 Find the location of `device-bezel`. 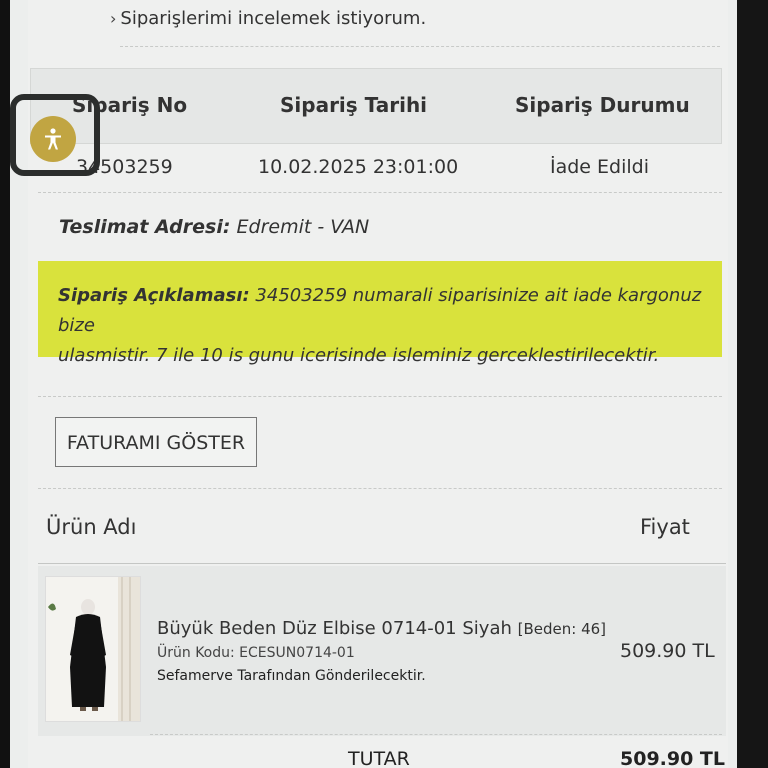

device-bezel is located at coordinates (752, 384).